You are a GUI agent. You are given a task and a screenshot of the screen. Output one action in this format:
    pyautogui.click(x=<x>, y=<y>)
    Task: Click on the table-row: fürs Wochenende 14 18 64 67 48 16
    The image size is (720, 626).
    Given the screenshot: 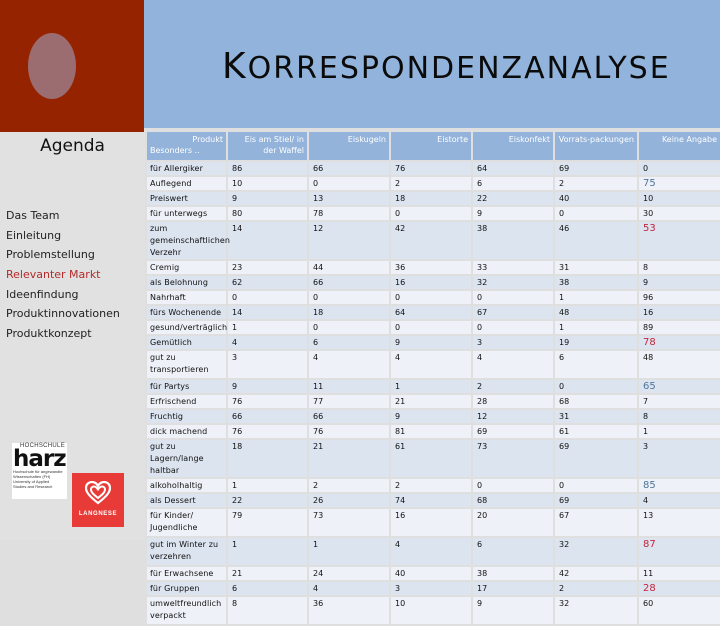 What is the action you would take?
    pyautogui.click(x=433, y=312)
    